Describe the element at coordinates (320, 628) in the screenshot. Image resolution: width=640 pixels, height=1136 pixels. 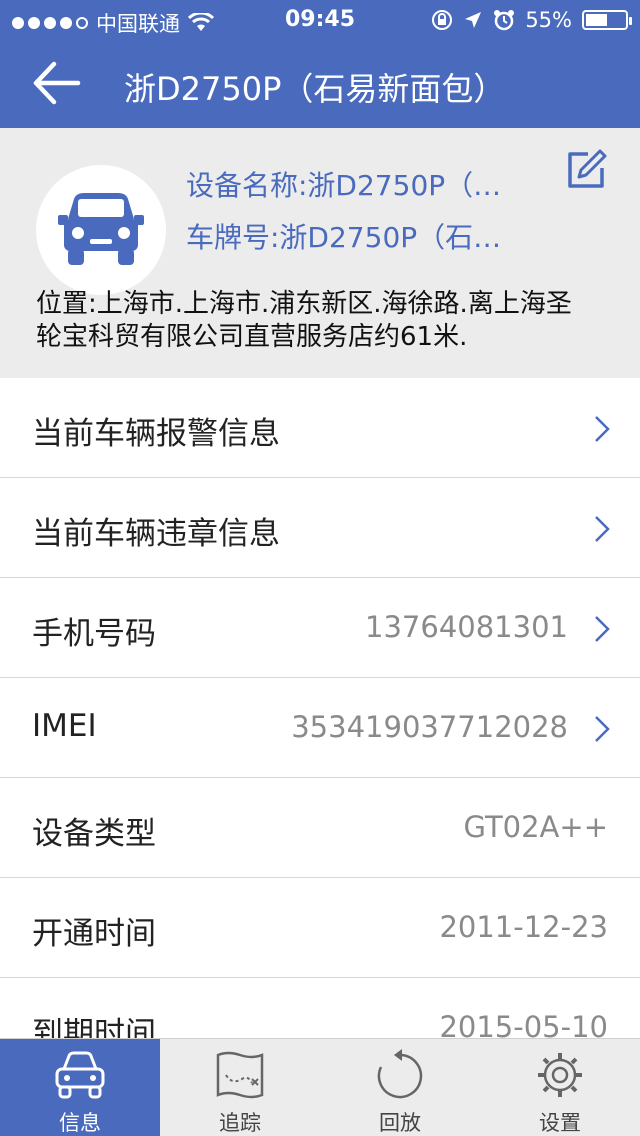
I see `phone-number-row: 手机号码 13764081301` at that location.